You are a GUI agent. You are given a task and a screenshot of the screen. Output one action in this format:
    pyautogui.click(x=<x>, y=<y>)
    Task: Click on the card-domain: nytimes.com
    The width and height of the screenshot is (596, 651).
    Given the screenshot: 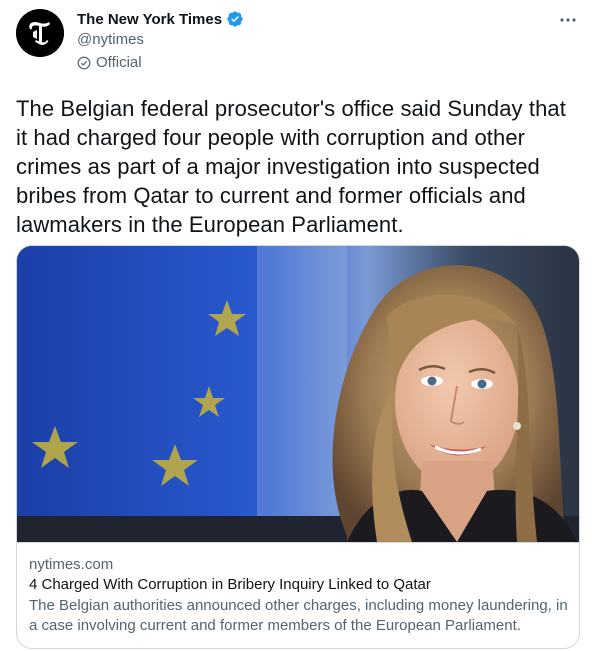 What is the action you would take?
    pyautogui.click(x=71, y=564)
    